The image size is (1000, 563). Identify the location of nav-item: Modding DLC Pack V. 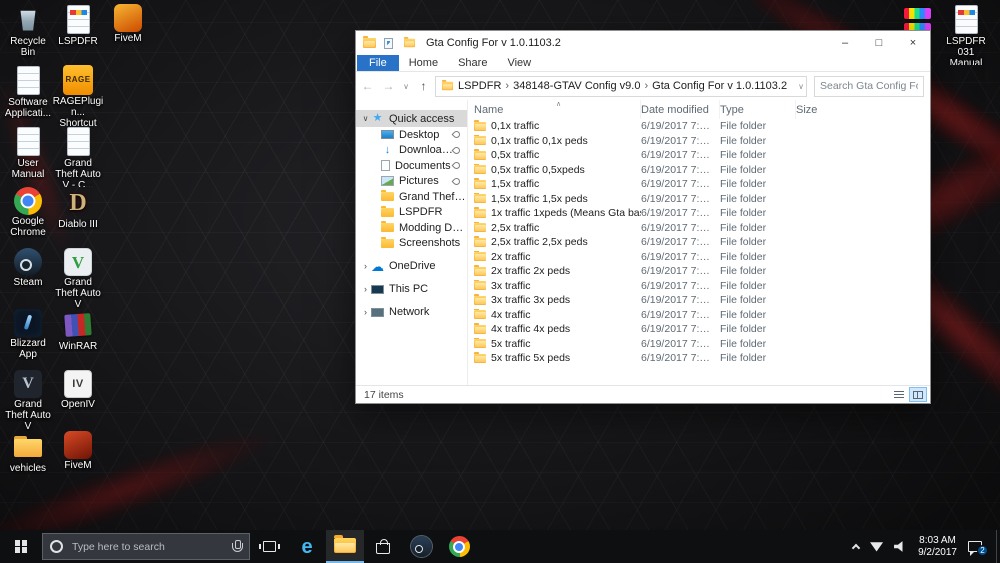
(411, 228).